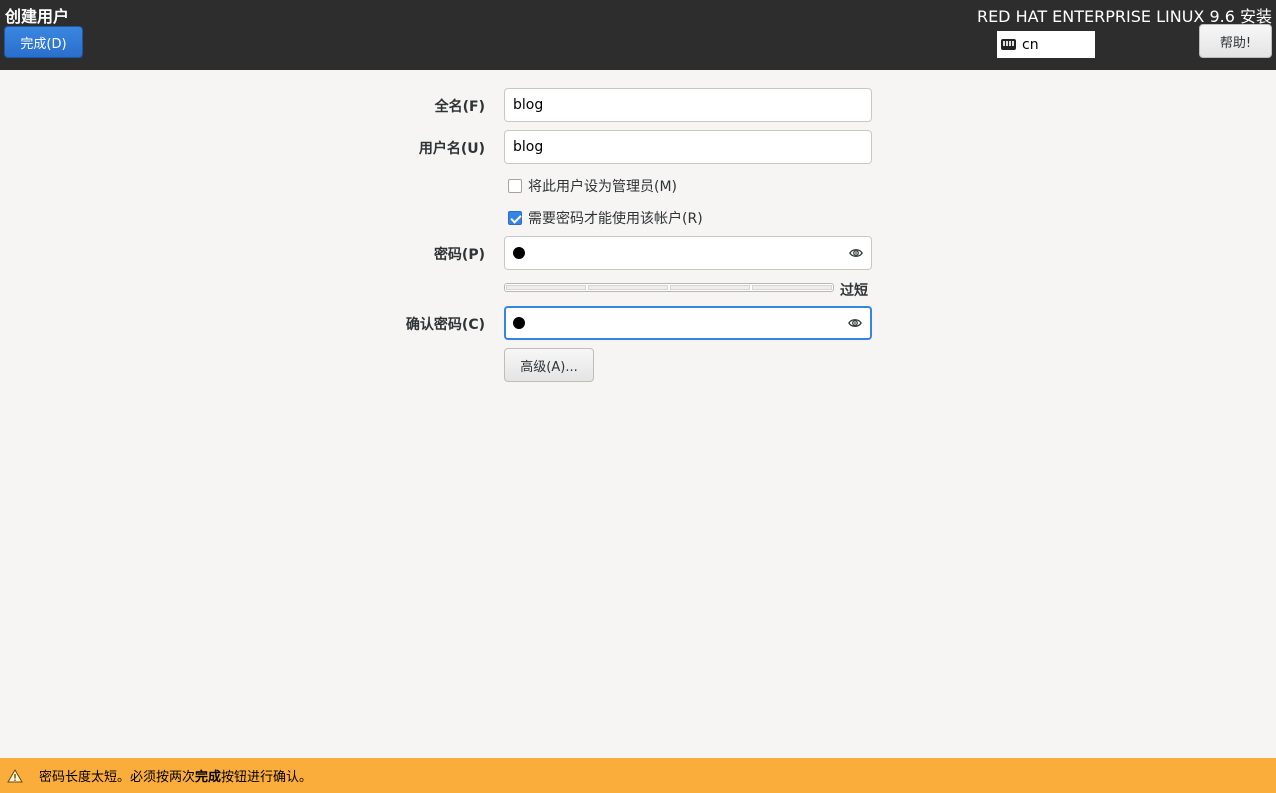  I want to click on require-password-checkbox-row: 需要密码才能使用该帐户(R), so click(605, 218).